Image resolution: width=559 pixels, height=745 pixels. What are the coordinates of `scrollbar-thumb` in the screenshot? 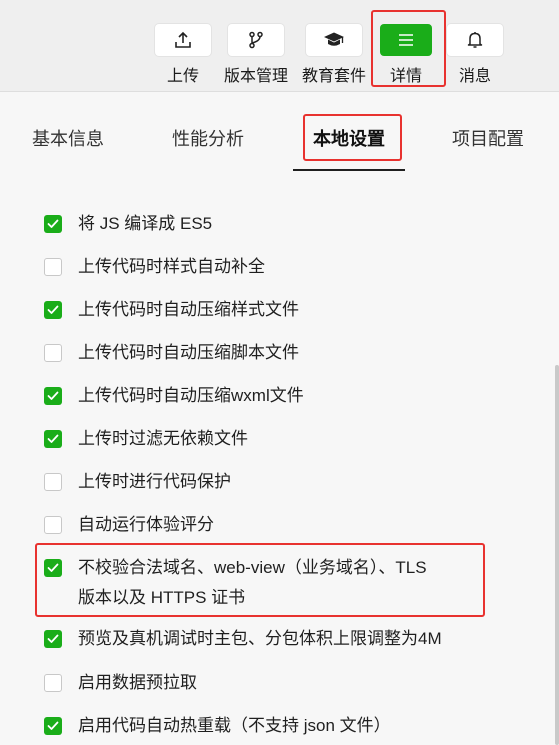 It's located at (557, 555).